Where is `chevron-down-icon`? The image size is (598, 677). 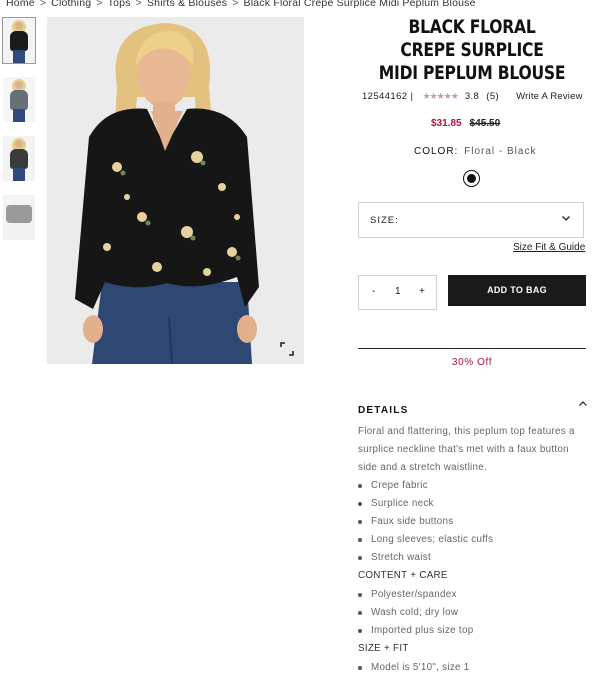
chevron-down-icon is located at coordinates (566, 218).